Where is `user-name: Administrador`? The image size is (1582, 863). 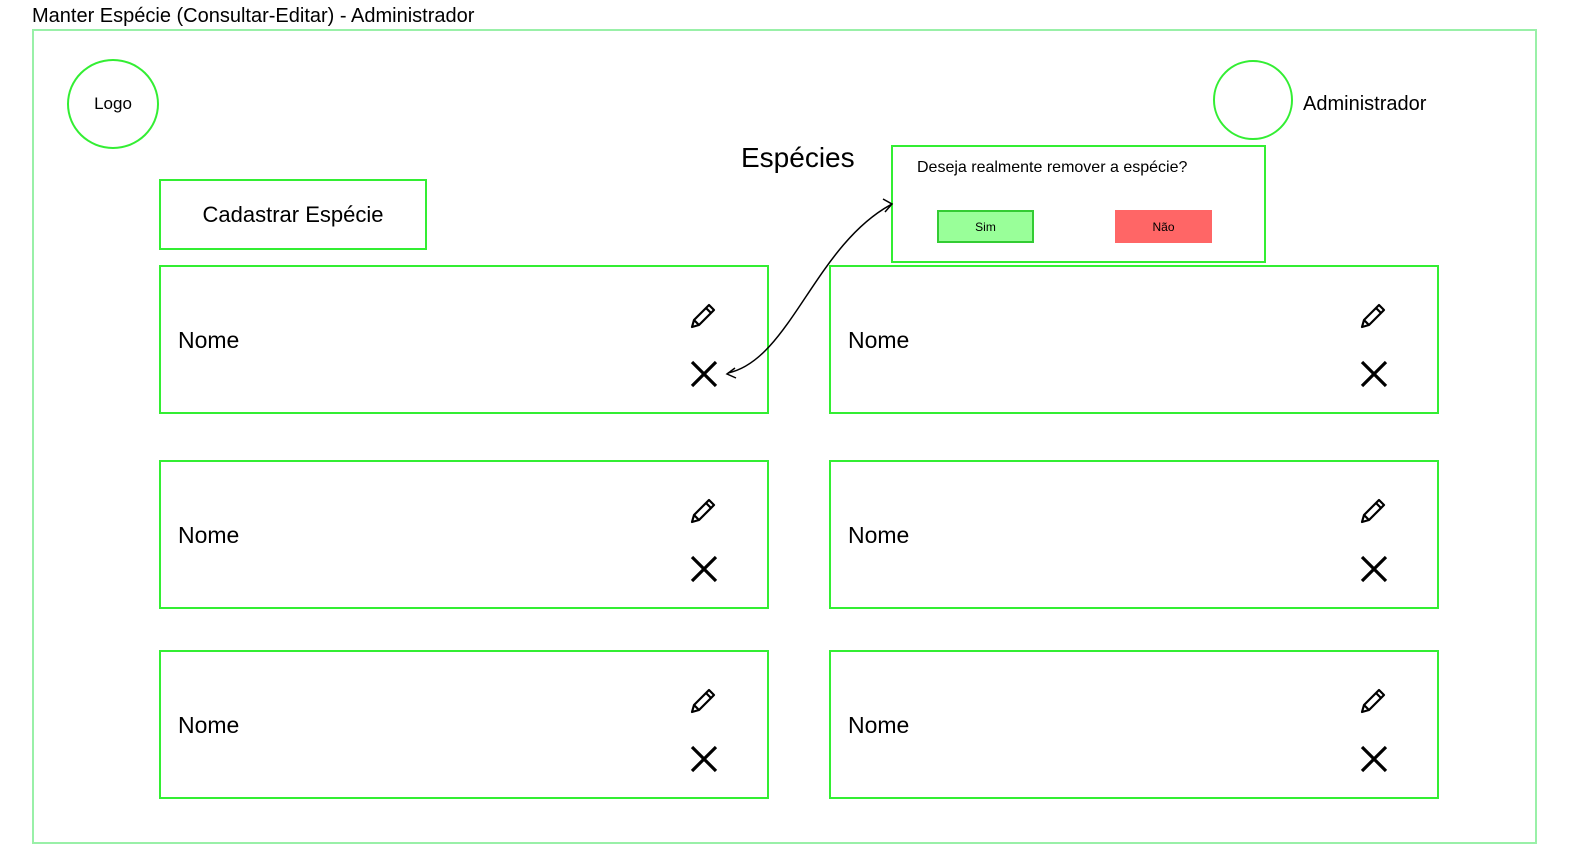 user-name: Administrador is located at coordinates (1365, 104).